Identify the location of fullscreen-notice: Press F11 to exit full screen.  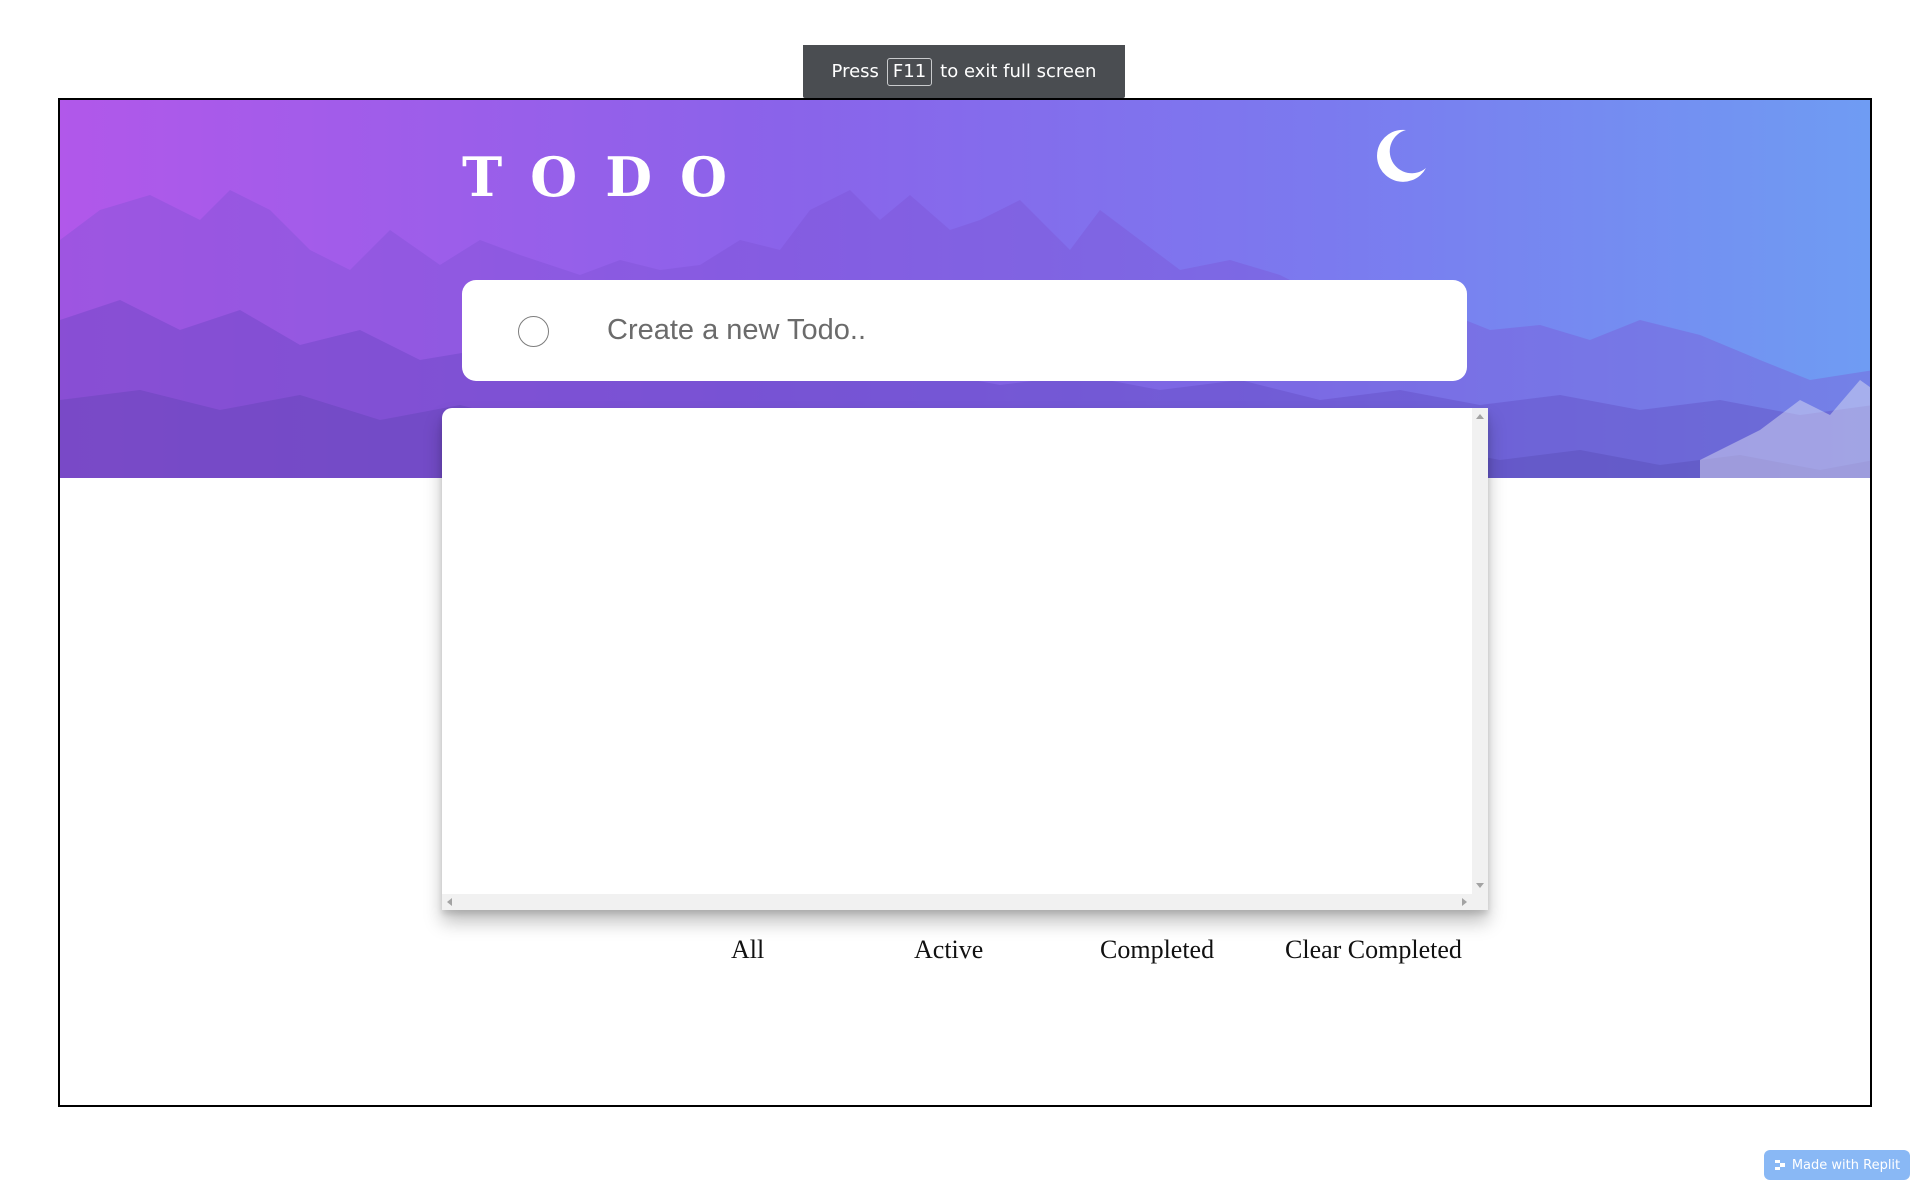
(964, 71).